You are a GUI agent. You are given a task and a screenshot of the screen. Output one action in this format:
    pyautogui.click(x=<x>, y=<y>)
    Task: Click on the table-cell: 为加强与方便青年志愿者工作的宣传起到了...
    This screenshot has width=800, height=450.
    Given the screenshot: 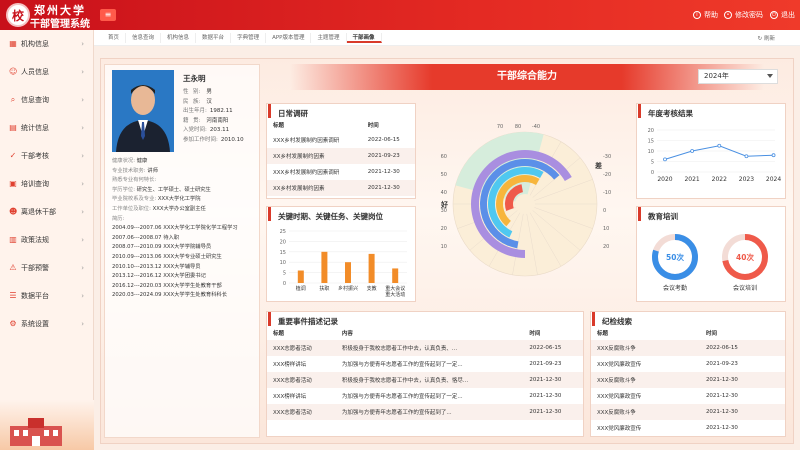 What is the action you would take?
    pyautogui.click(x=429, y=412)
    